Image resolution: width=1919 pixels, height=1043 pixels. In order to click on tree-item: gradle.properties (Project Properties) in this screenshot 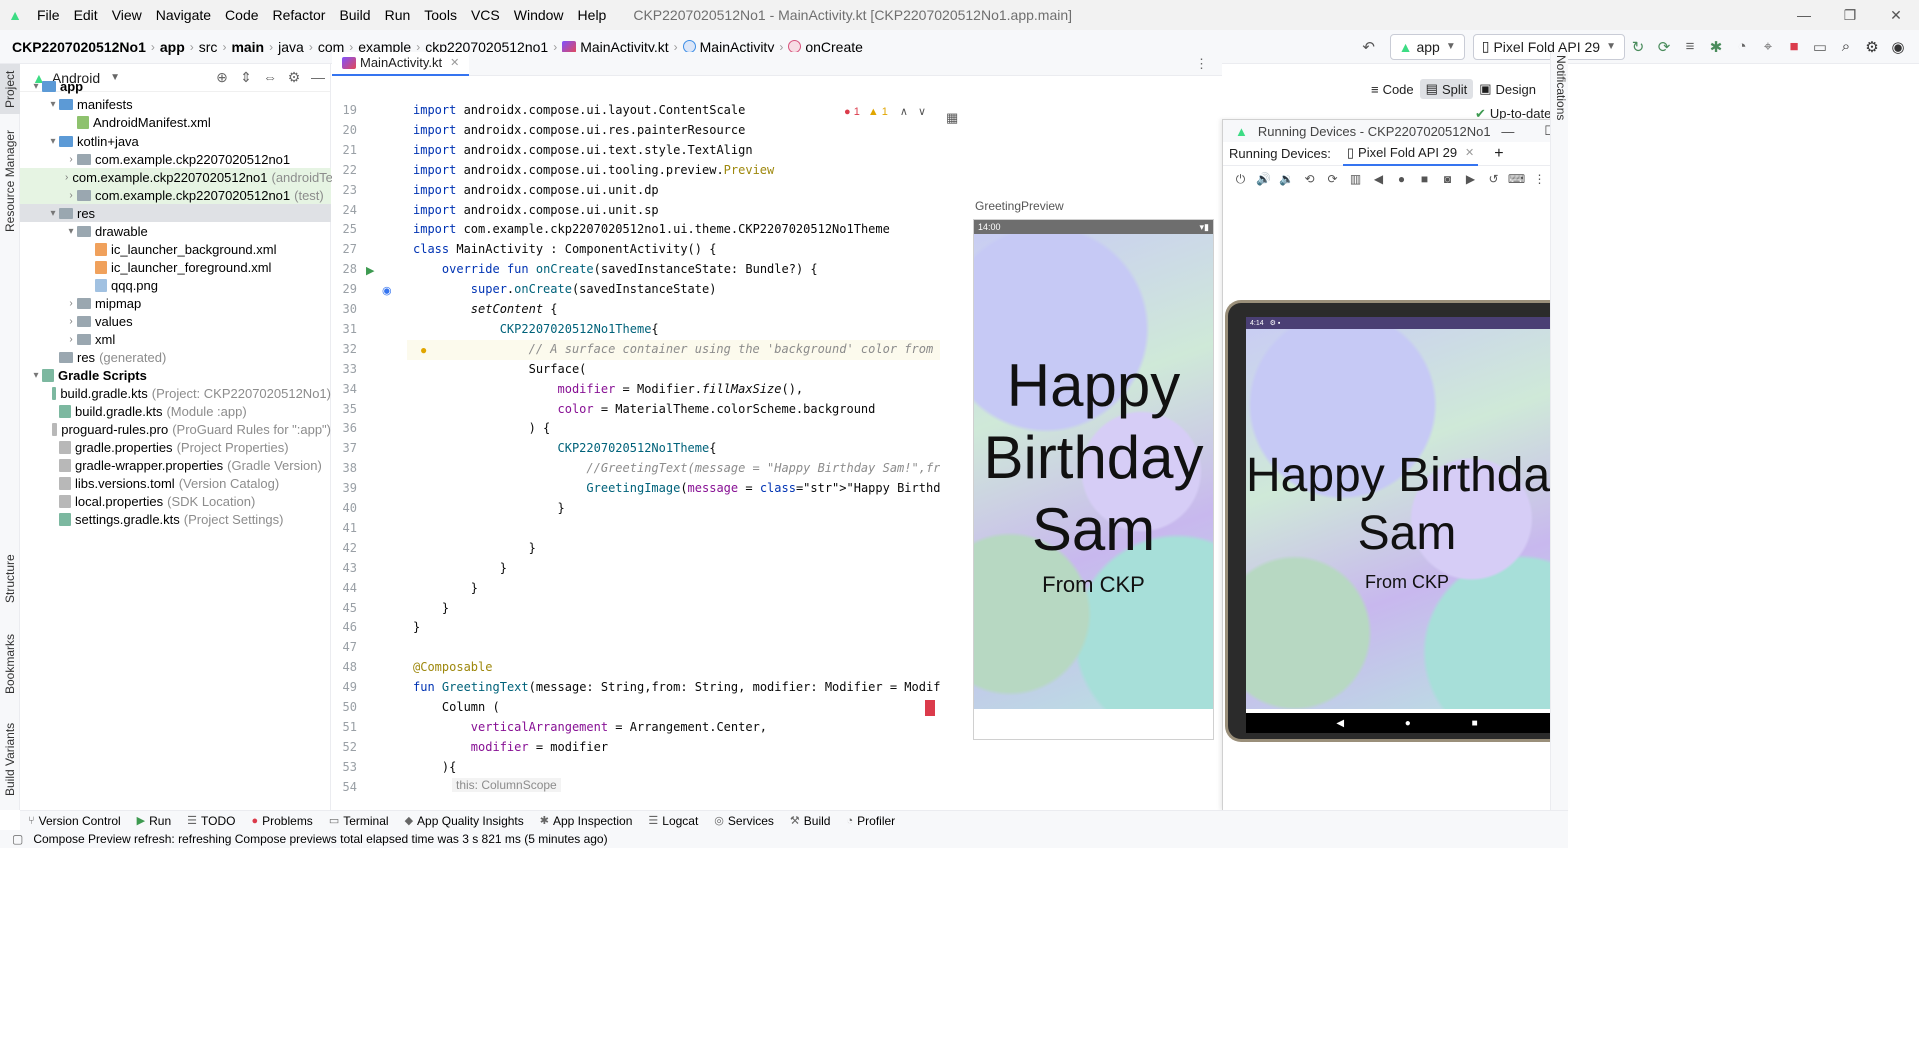, I will do `click(175, 447)`.